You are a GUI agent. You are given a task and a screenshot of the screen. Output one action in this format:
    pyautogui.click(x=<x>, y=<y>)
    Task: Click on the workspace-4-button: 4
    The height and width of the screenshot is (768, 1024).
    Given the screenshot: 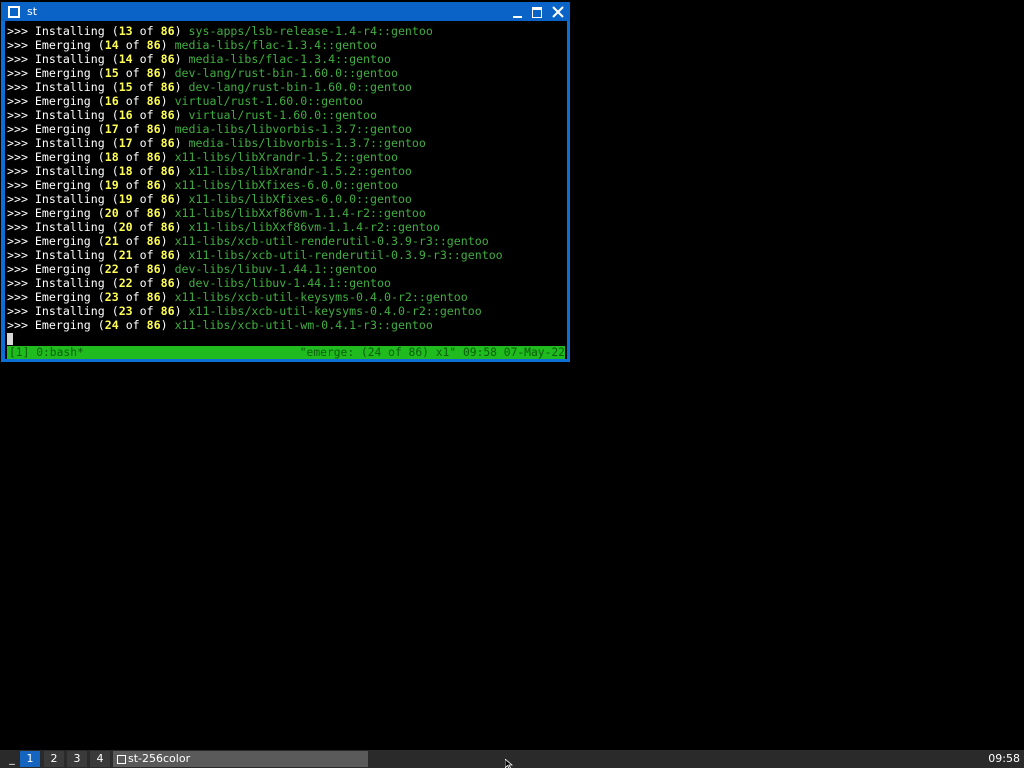 What is the action you would take?
    pyautogui.click(x=100, y=759)
    